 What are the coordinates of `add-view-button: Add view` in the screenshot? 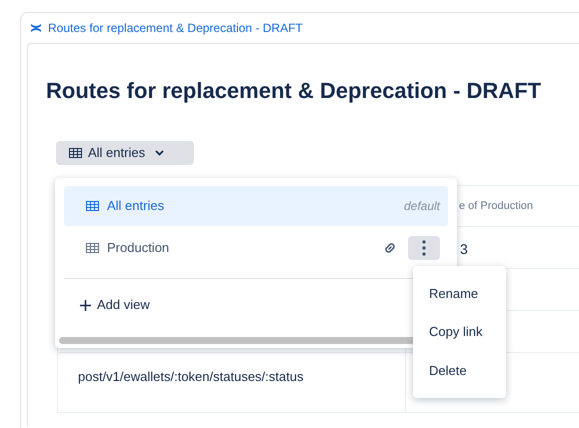 It's located at (107, 305).